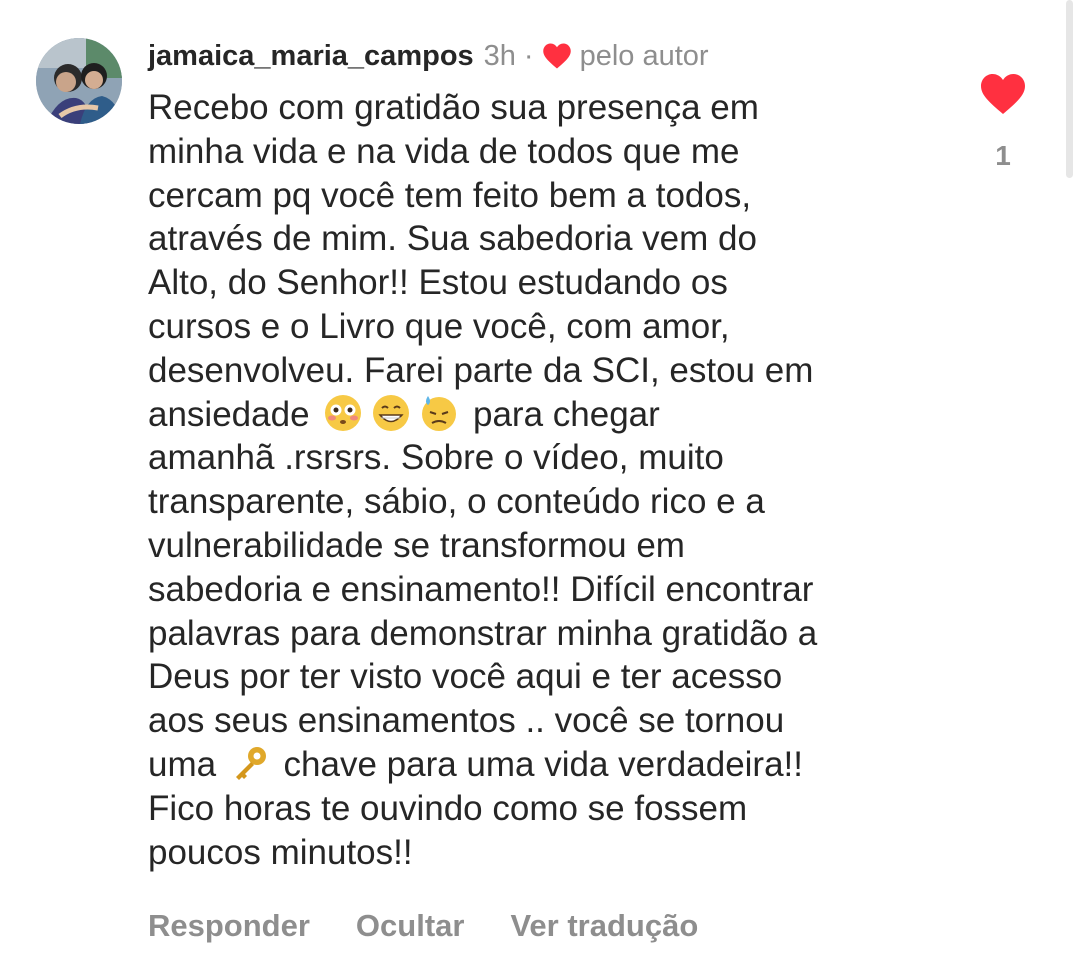 The width and height of the screenshot is (1080, 963). I want to click on text-line: minha vida e na vida de todos que me, so click(444, 151).